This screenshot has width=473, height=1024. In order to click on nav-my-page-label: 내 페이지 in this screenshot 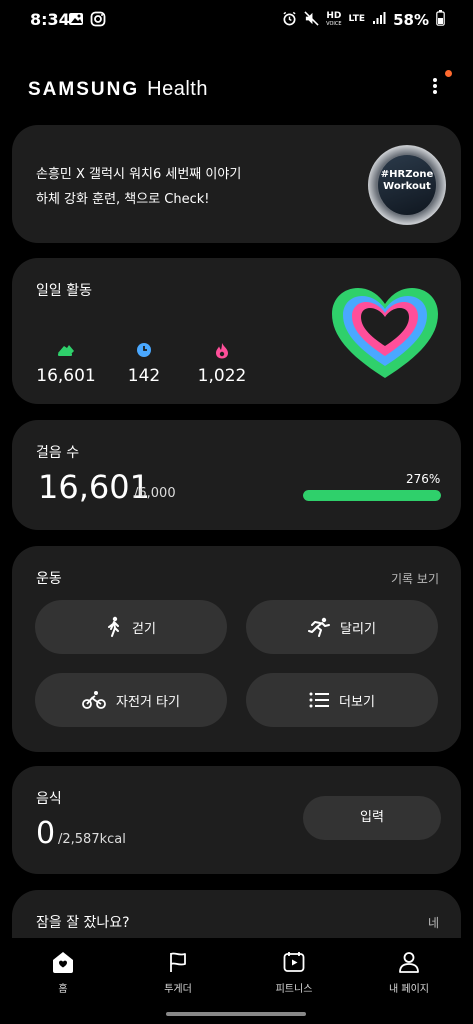, I will do `click(409, 989)`.